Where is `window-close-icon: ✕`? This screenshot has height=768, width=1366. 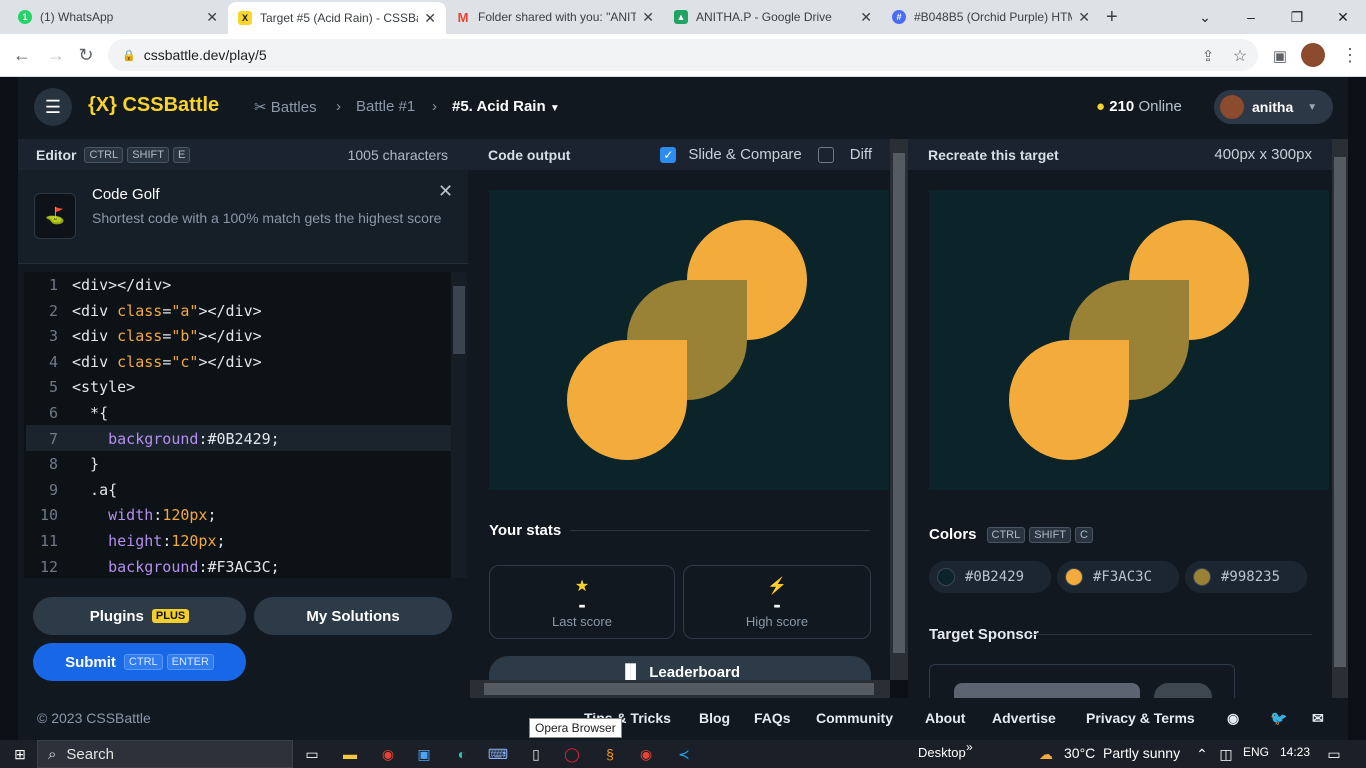 window-close-icon: ✕ is located at coordinates (1343, 17).